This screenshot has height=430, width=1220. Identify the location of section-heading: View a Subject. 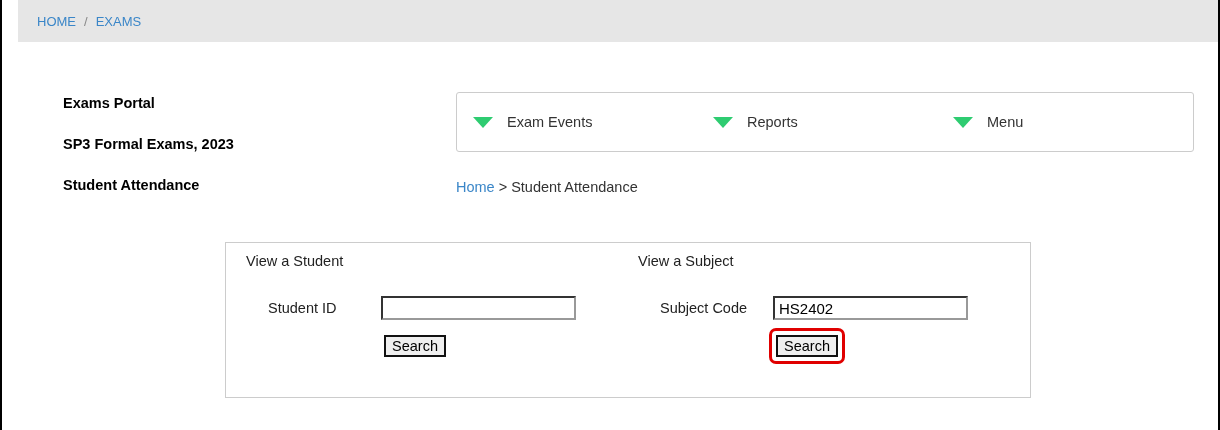
(686, 261).